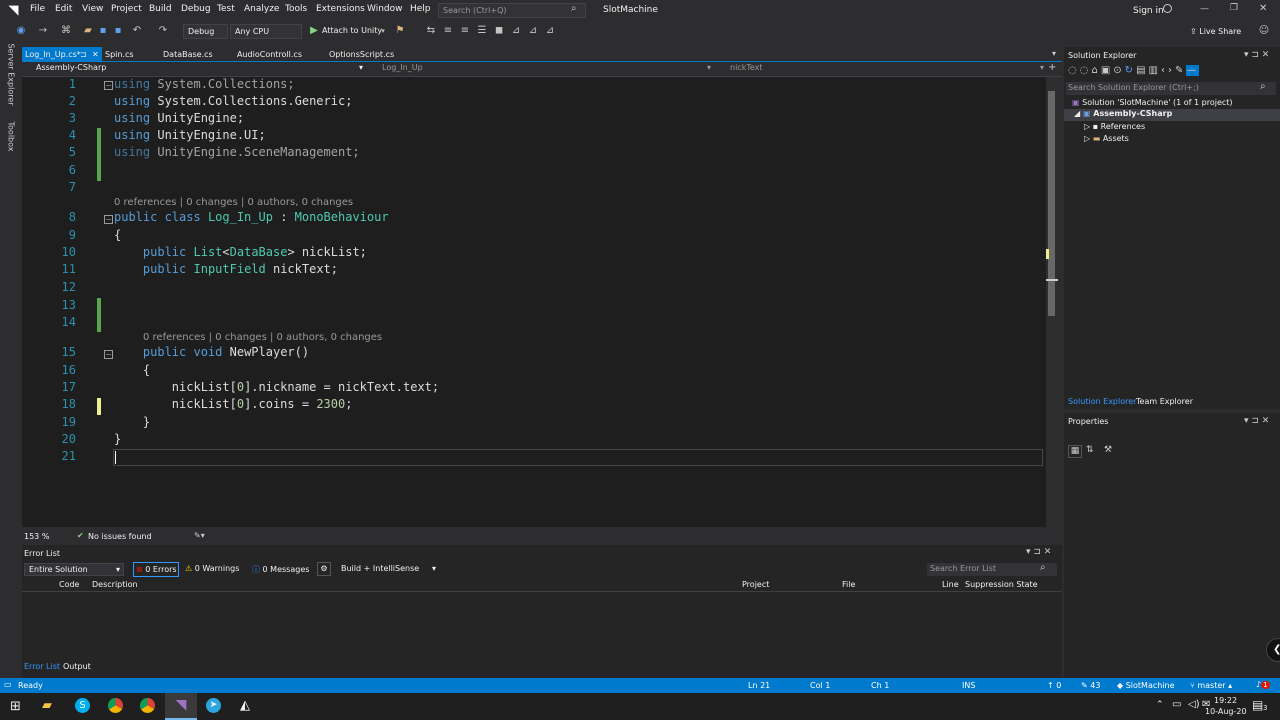 This screenshot has height=720, width=1280. Describe the element at coordinates (88, 31) in the screenshot. I see `open-icon: ▰` at that location.